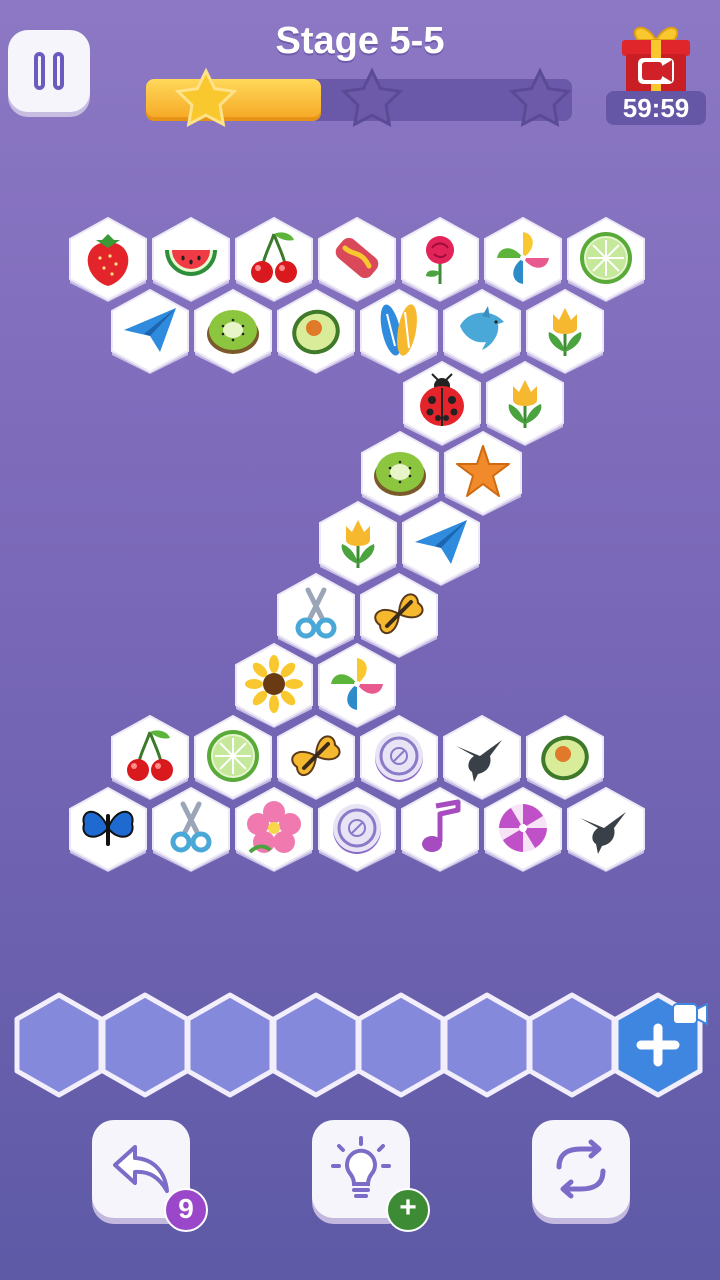 The height and width of the screenshot is (1280, 720). Describe the element at coordinates (398, 330) in the screenshot. I see `surfboard-icon` at that location.